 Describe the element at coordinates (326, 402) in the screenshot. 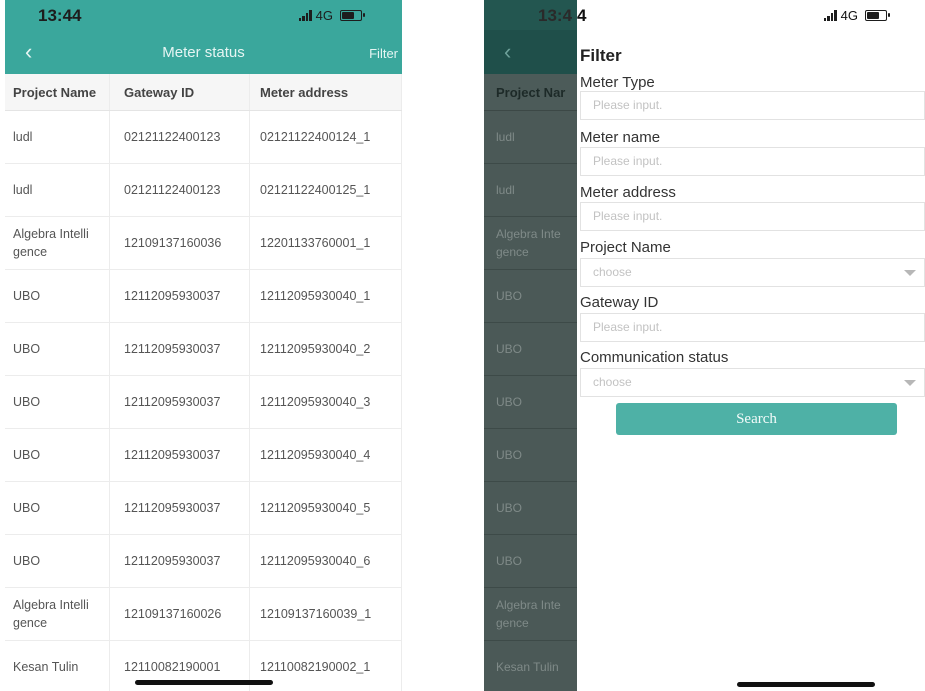

I see `cell-meter-address: 12112095930040_3` at that location.